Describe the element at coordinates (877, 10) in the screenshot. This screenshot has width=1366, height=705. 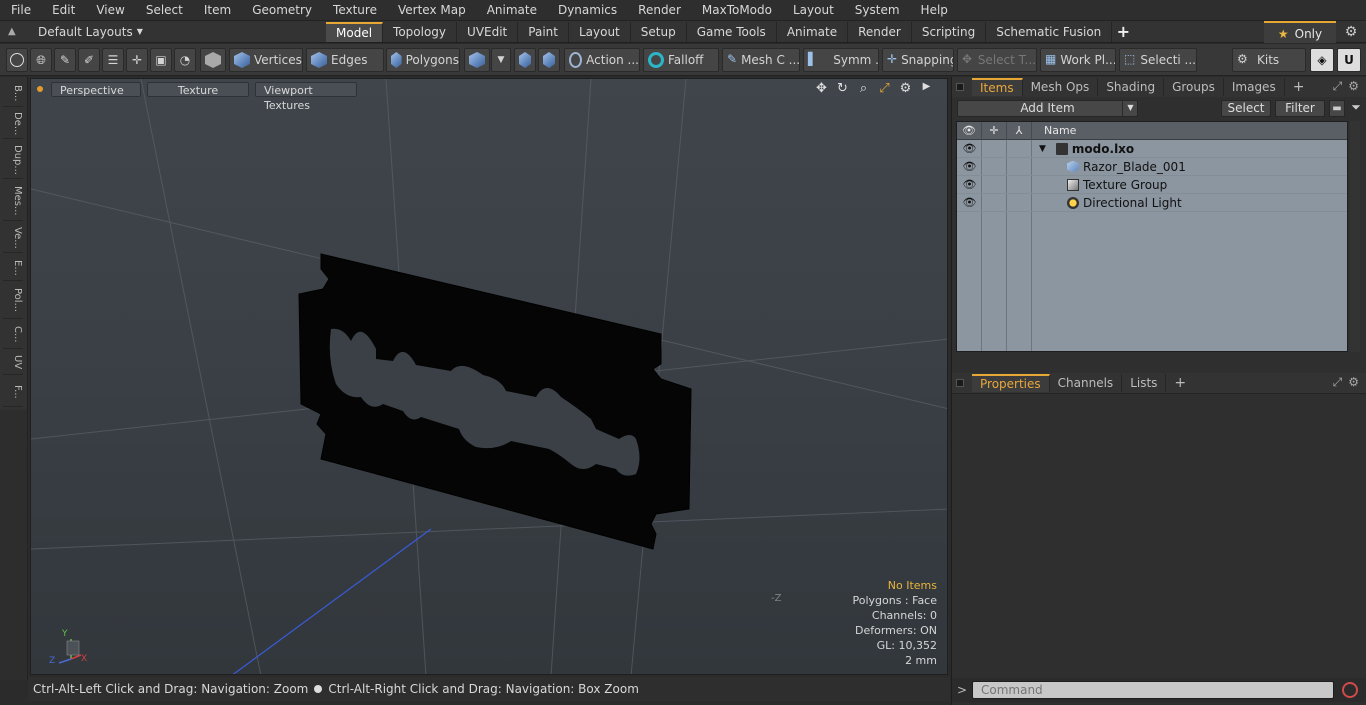
I see `menu-system: System` at that location.